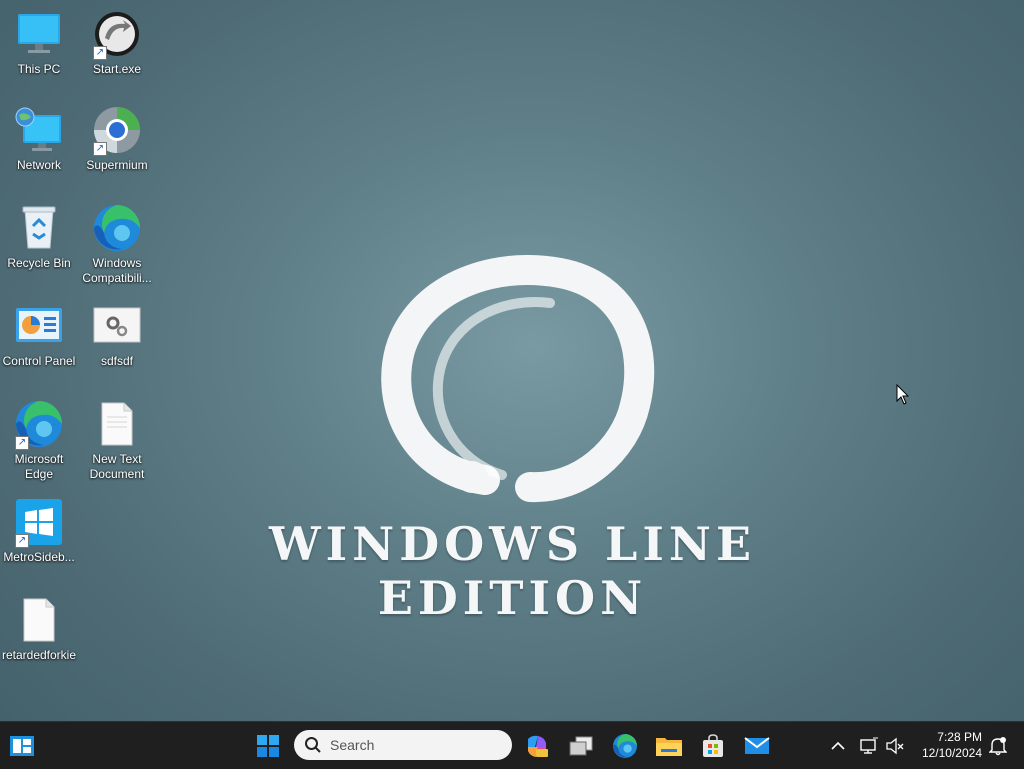  I want to click on start-exe-icon: ↗, so click(117, 34).